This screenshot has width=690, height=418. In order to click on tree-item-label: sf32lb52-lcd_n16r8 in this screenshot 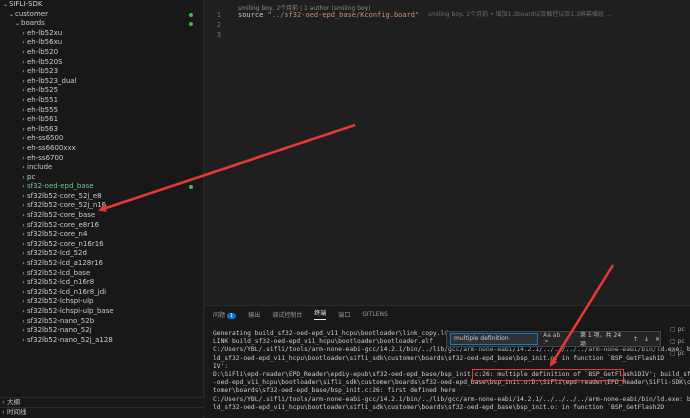, I will do `click(61, 282)`.